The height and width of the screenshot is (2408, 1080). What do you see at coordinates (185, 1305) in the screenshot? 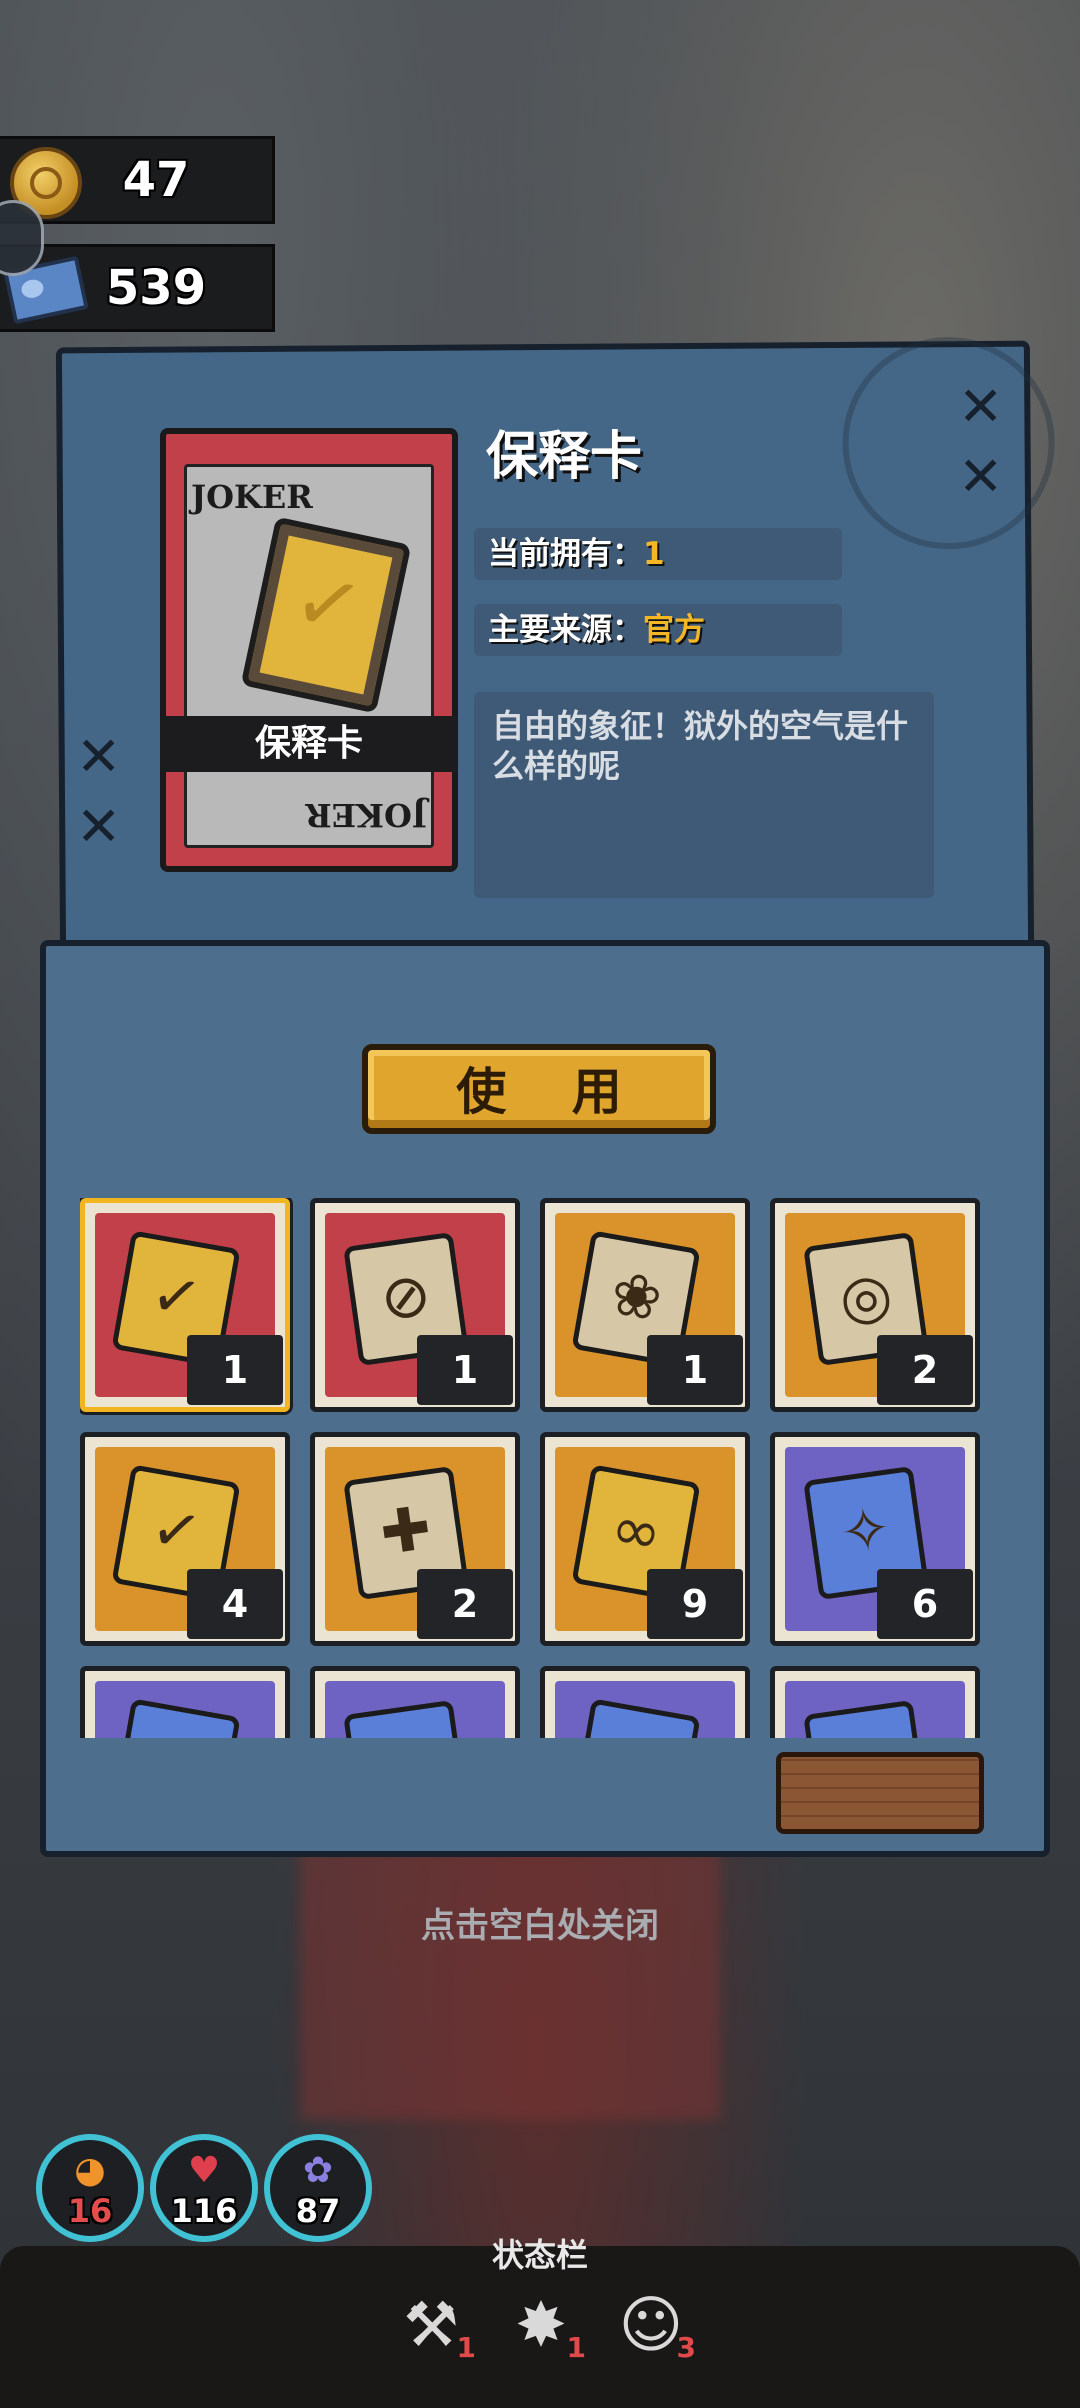
I see `inventory-slot: ✓ 1` at bounding box center [185, 1305].